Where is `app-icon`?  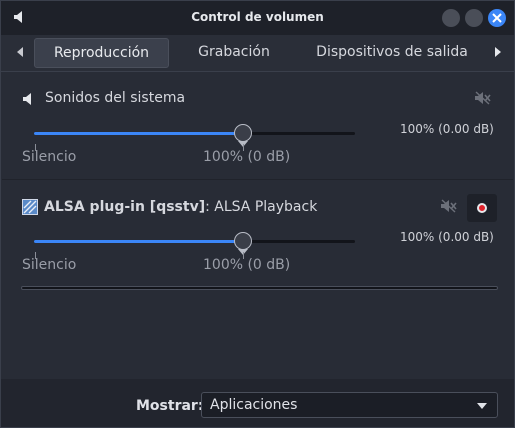 app-icon is located at coordinates (30, 207).